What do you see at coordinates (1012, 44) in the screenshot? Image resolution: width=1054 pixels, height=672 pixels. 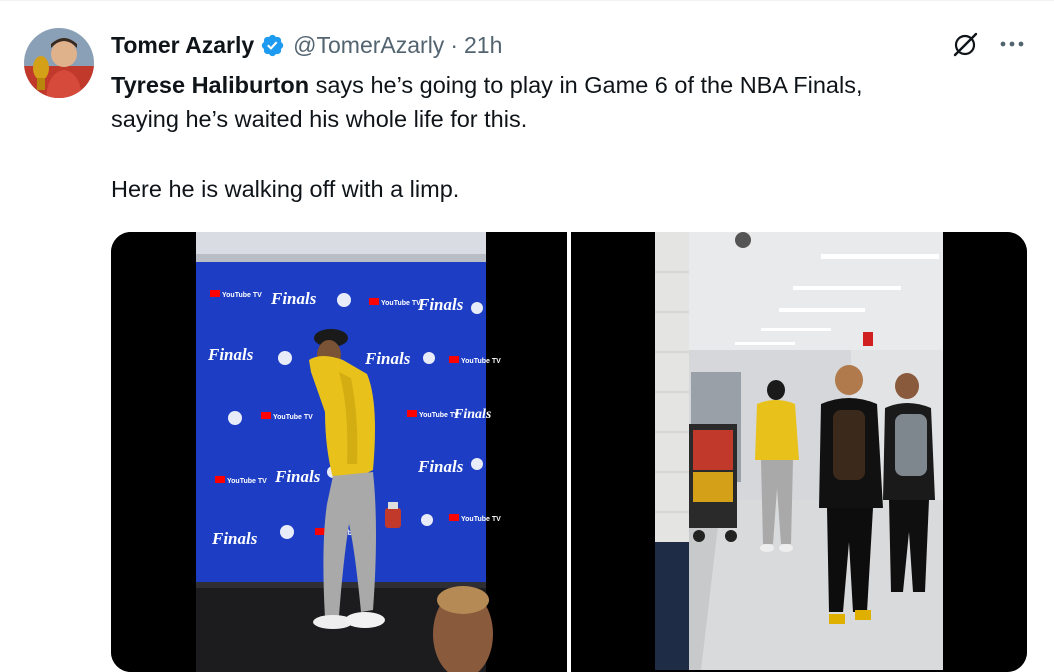 I see `more-horizontal-icon` at bounding box center [1012, 44].